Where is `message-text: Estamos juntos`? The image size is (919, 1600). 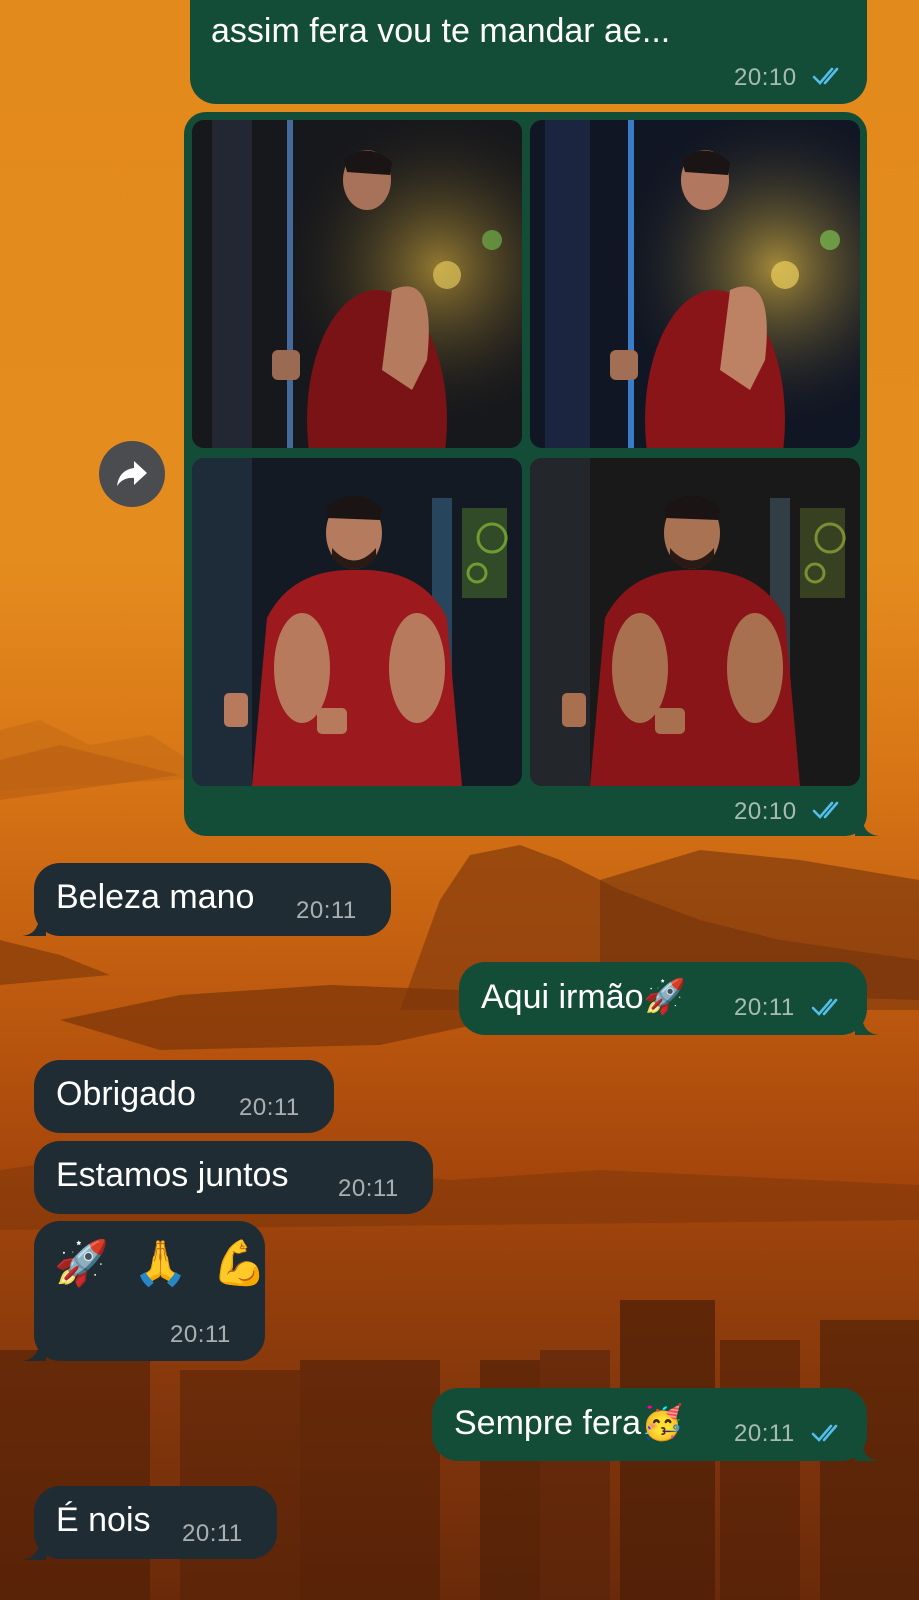 message-text: Estamos juntos is located at coordinates (172, 1175).